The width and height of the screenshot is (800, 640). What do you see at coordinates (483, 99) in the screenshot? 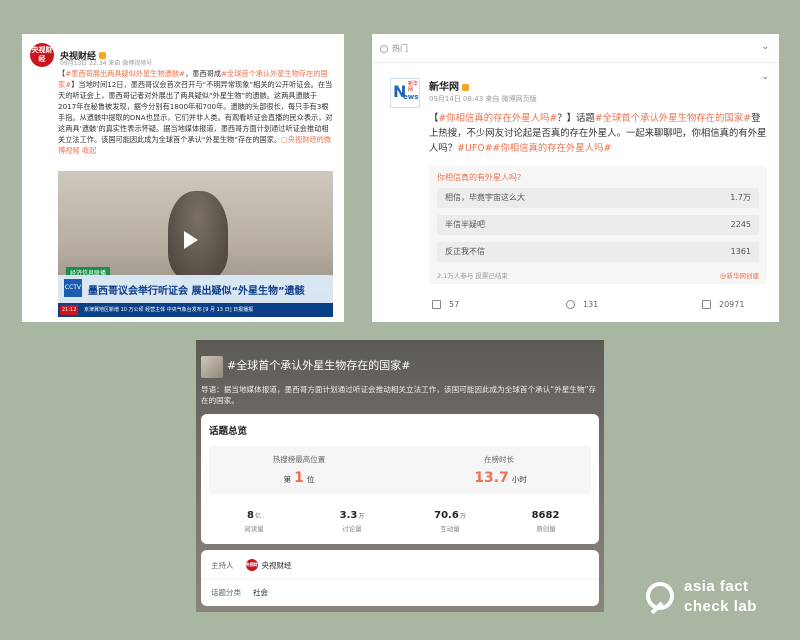
I see `post-meta: 09月14日 08:43 来自 微博网页版` at bounding box center [483, 99].